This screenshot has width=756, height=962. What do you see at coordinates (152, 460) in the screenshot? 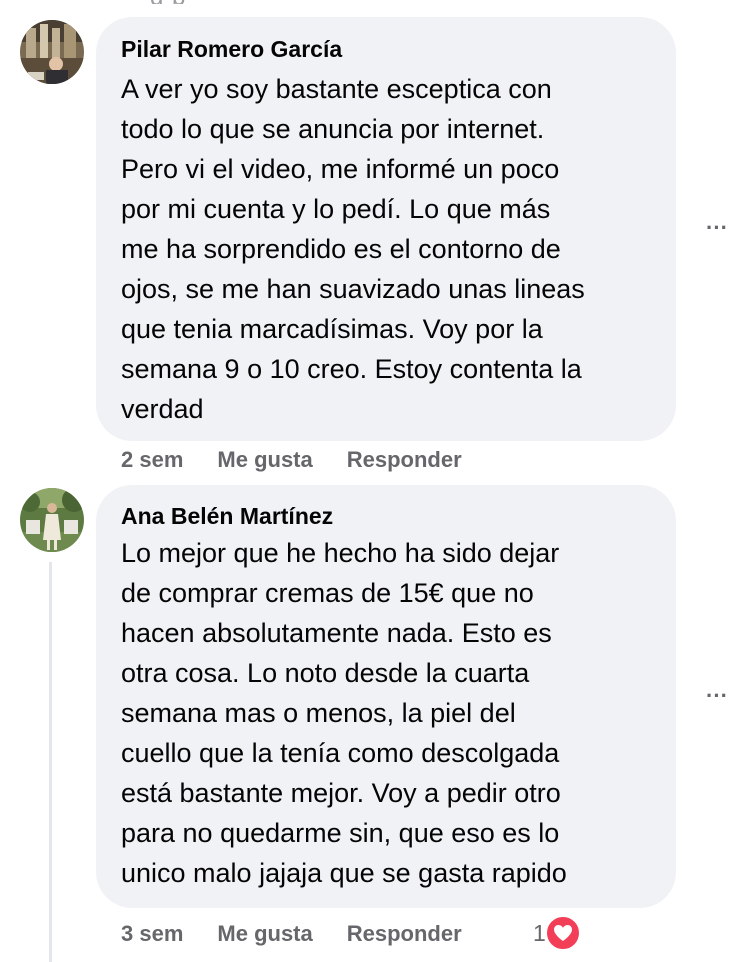
I see `comment-timestamp: 2 sem` at bounding box center [152, 460].